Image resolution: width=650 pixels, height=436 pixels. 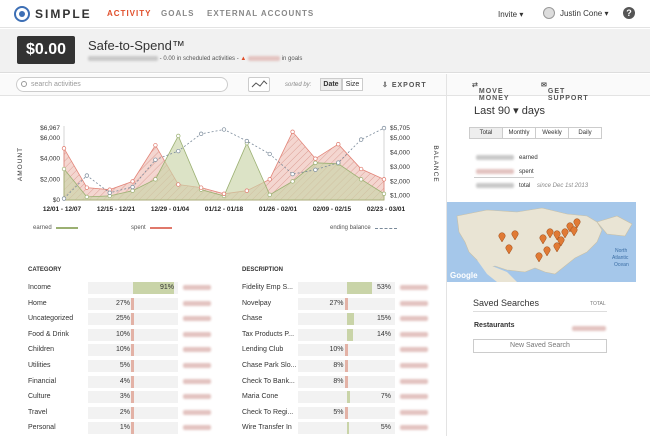 I want to click on new-saved-search-button: New Saved Search, so click(x=540, y=346).